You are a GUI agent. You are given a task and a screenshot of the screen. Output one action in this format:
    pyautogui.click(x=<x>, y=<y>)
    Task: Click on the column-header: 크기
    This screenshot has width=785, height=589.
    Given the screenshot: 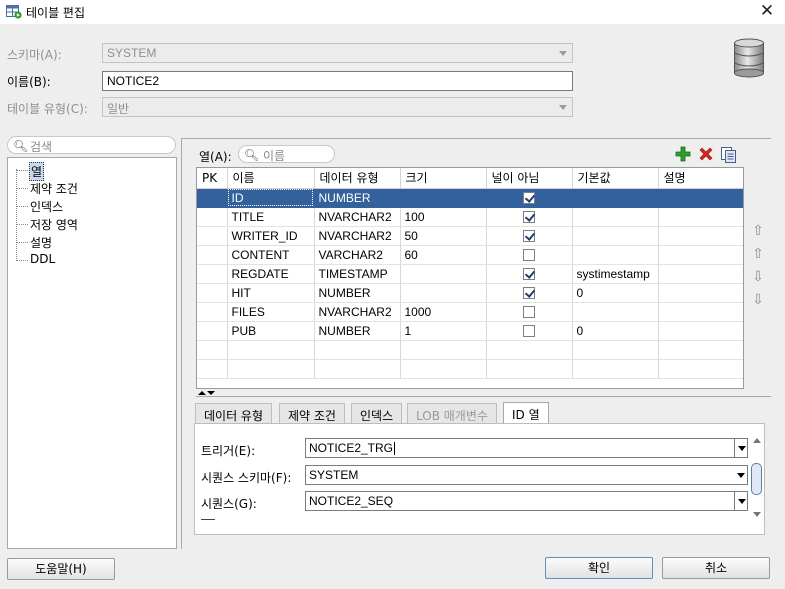 What is the action you would take?
    pyautogui.click(x=443, y=178)
    